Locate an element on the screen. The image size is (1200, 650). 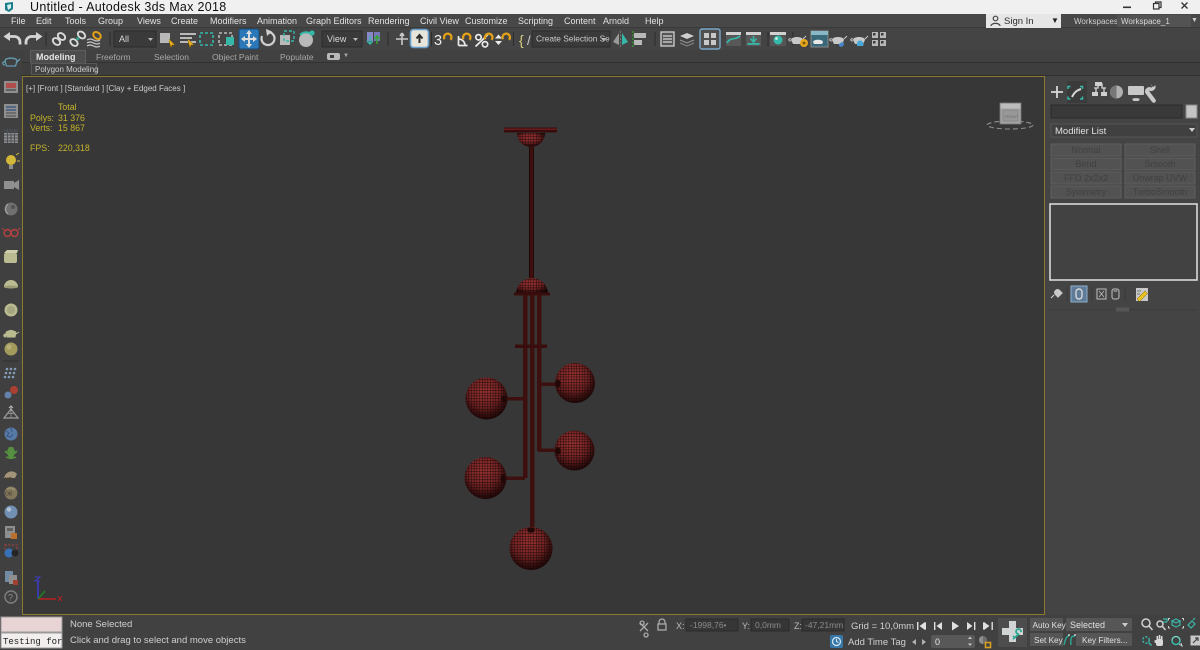
svg-text: -1998,76• is located at coordinates (708, 625).